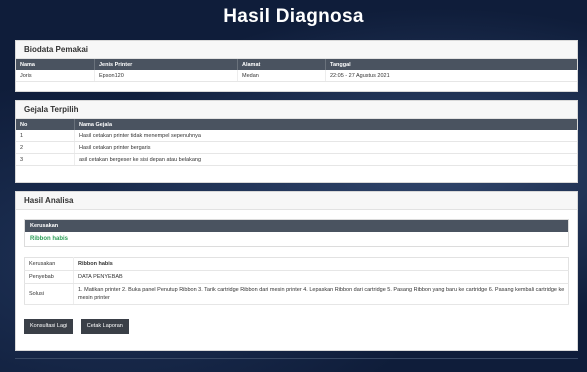 Image resolution: width=587 pixels, height=372 pixels. I want to click on footer-divider, so click(296, 358).